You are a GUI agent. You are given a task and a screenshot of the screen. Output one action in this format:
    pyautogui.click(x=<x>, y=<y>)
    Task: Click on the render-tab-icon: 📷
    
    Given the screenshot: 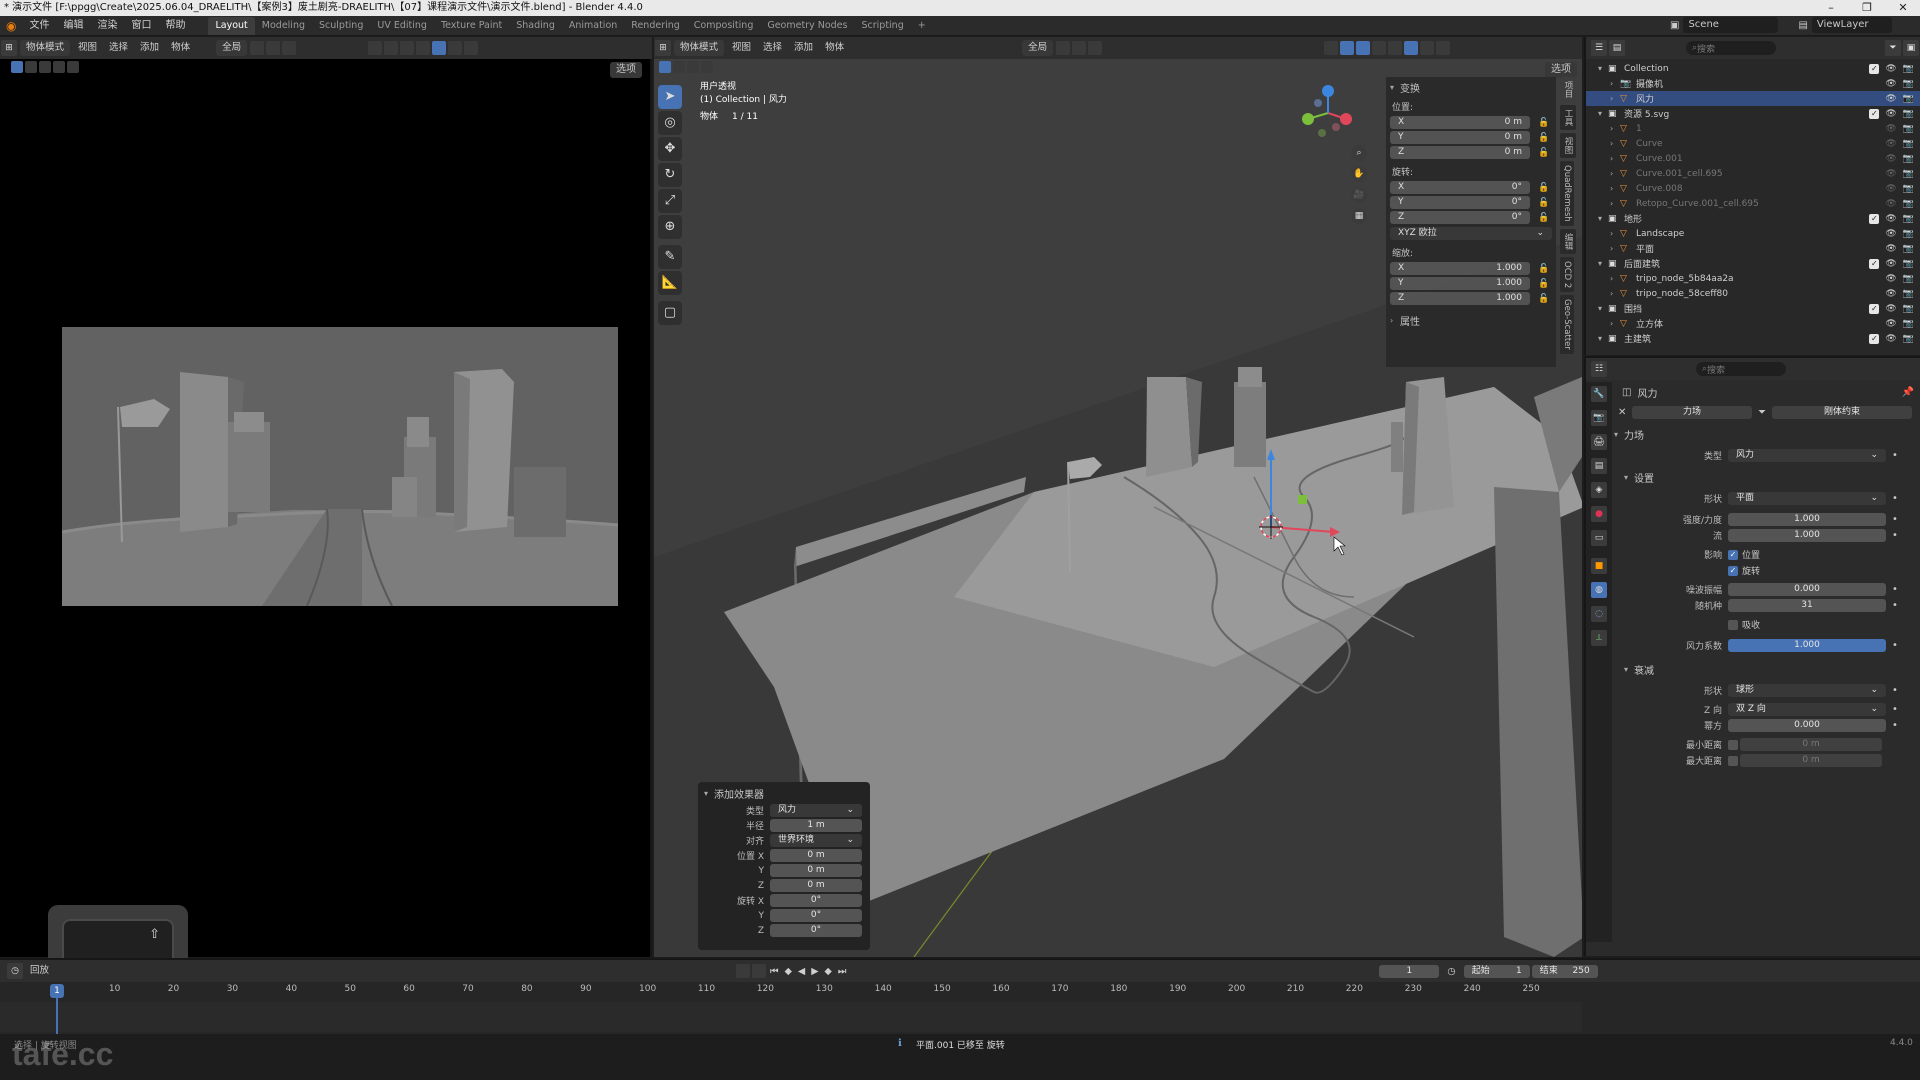 What is the action you would take?
    pyautogui.click(x=1599, y=418)
    